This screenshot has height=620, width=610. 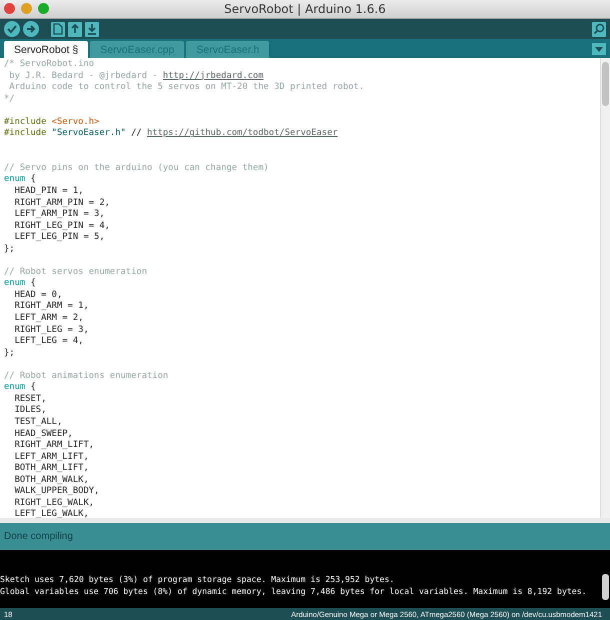 I want to click on code-text: LEFT_ARM_PIN = 3,, so click(x=59, y=214).